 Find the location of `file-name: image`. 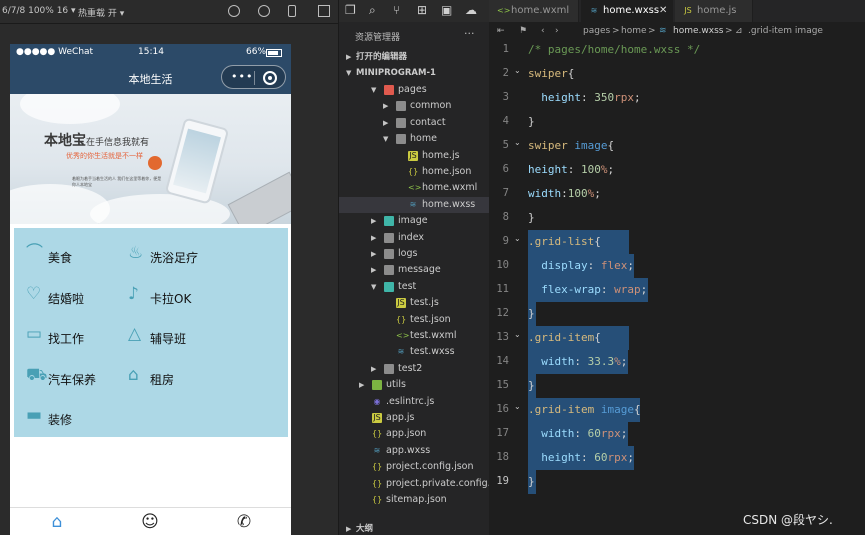

file-name: image is located at coordinates (413, 221).